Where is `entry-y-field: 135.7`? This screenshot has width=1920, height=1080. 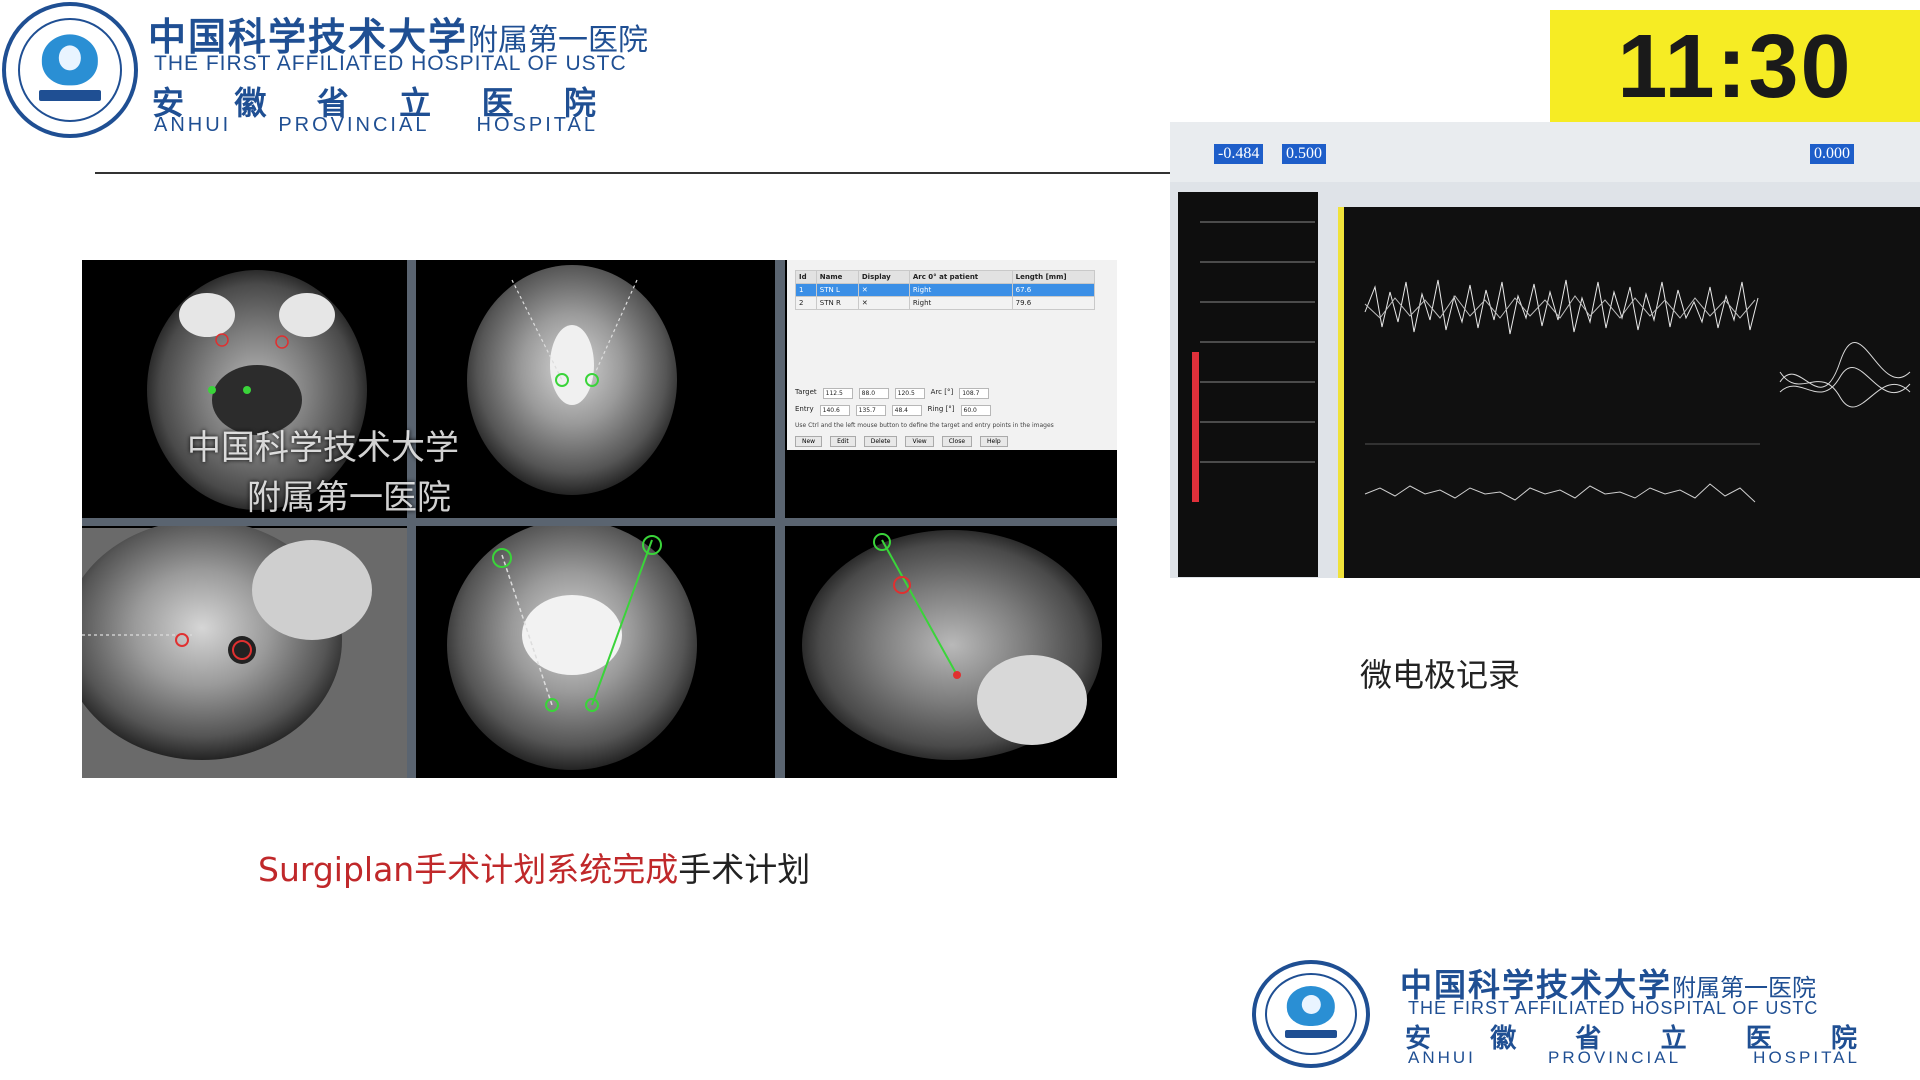 entry-y-field: 135.7 is located at coordinates (870, 410).